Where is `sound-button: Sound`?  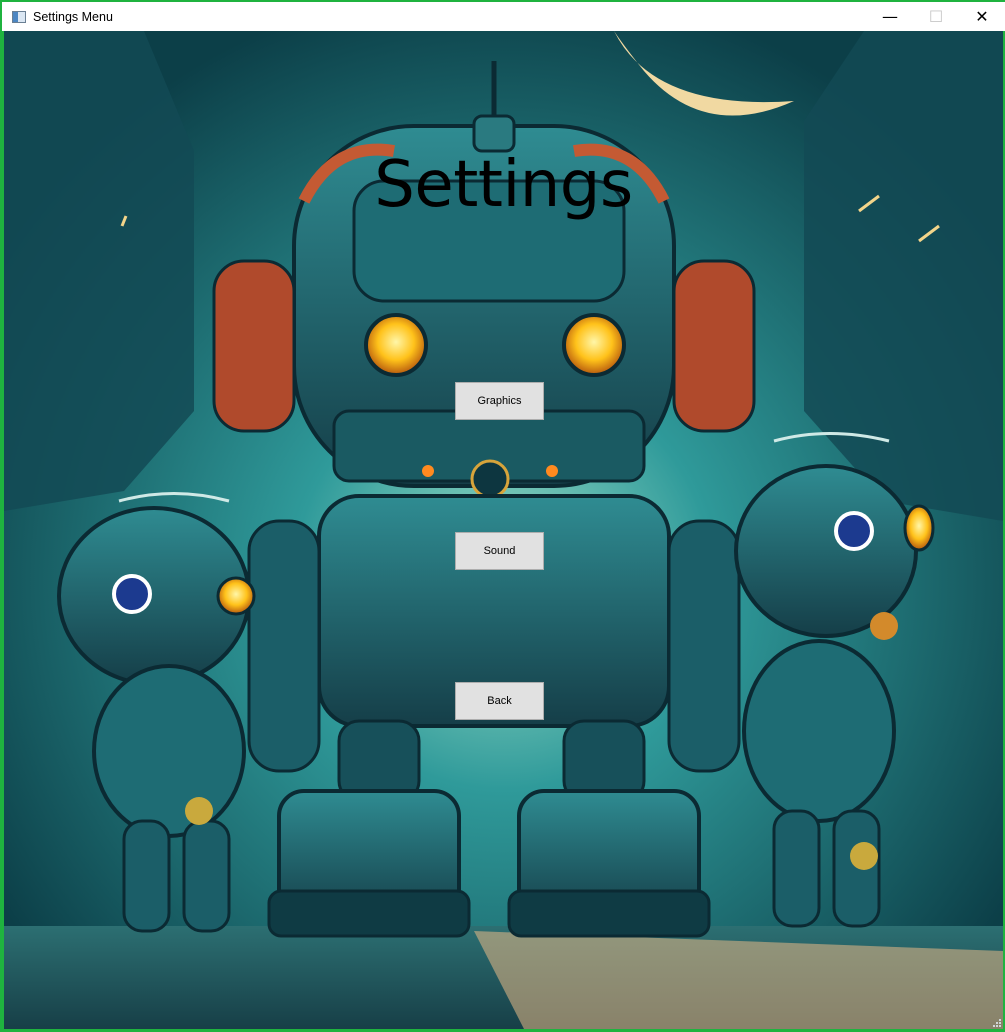
sound-button: Sound is located at coordinates (499, 551).